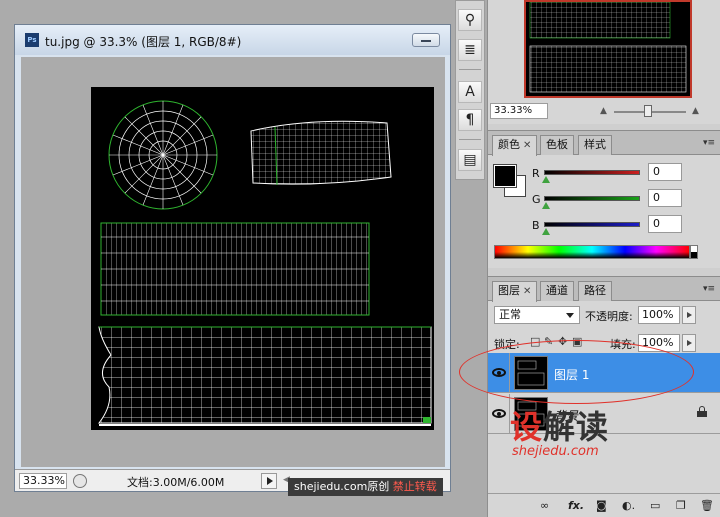 The height and width of the screenshot is (517, 720). I want to click on zoom-in-icon: ▲, so click(695, 111).